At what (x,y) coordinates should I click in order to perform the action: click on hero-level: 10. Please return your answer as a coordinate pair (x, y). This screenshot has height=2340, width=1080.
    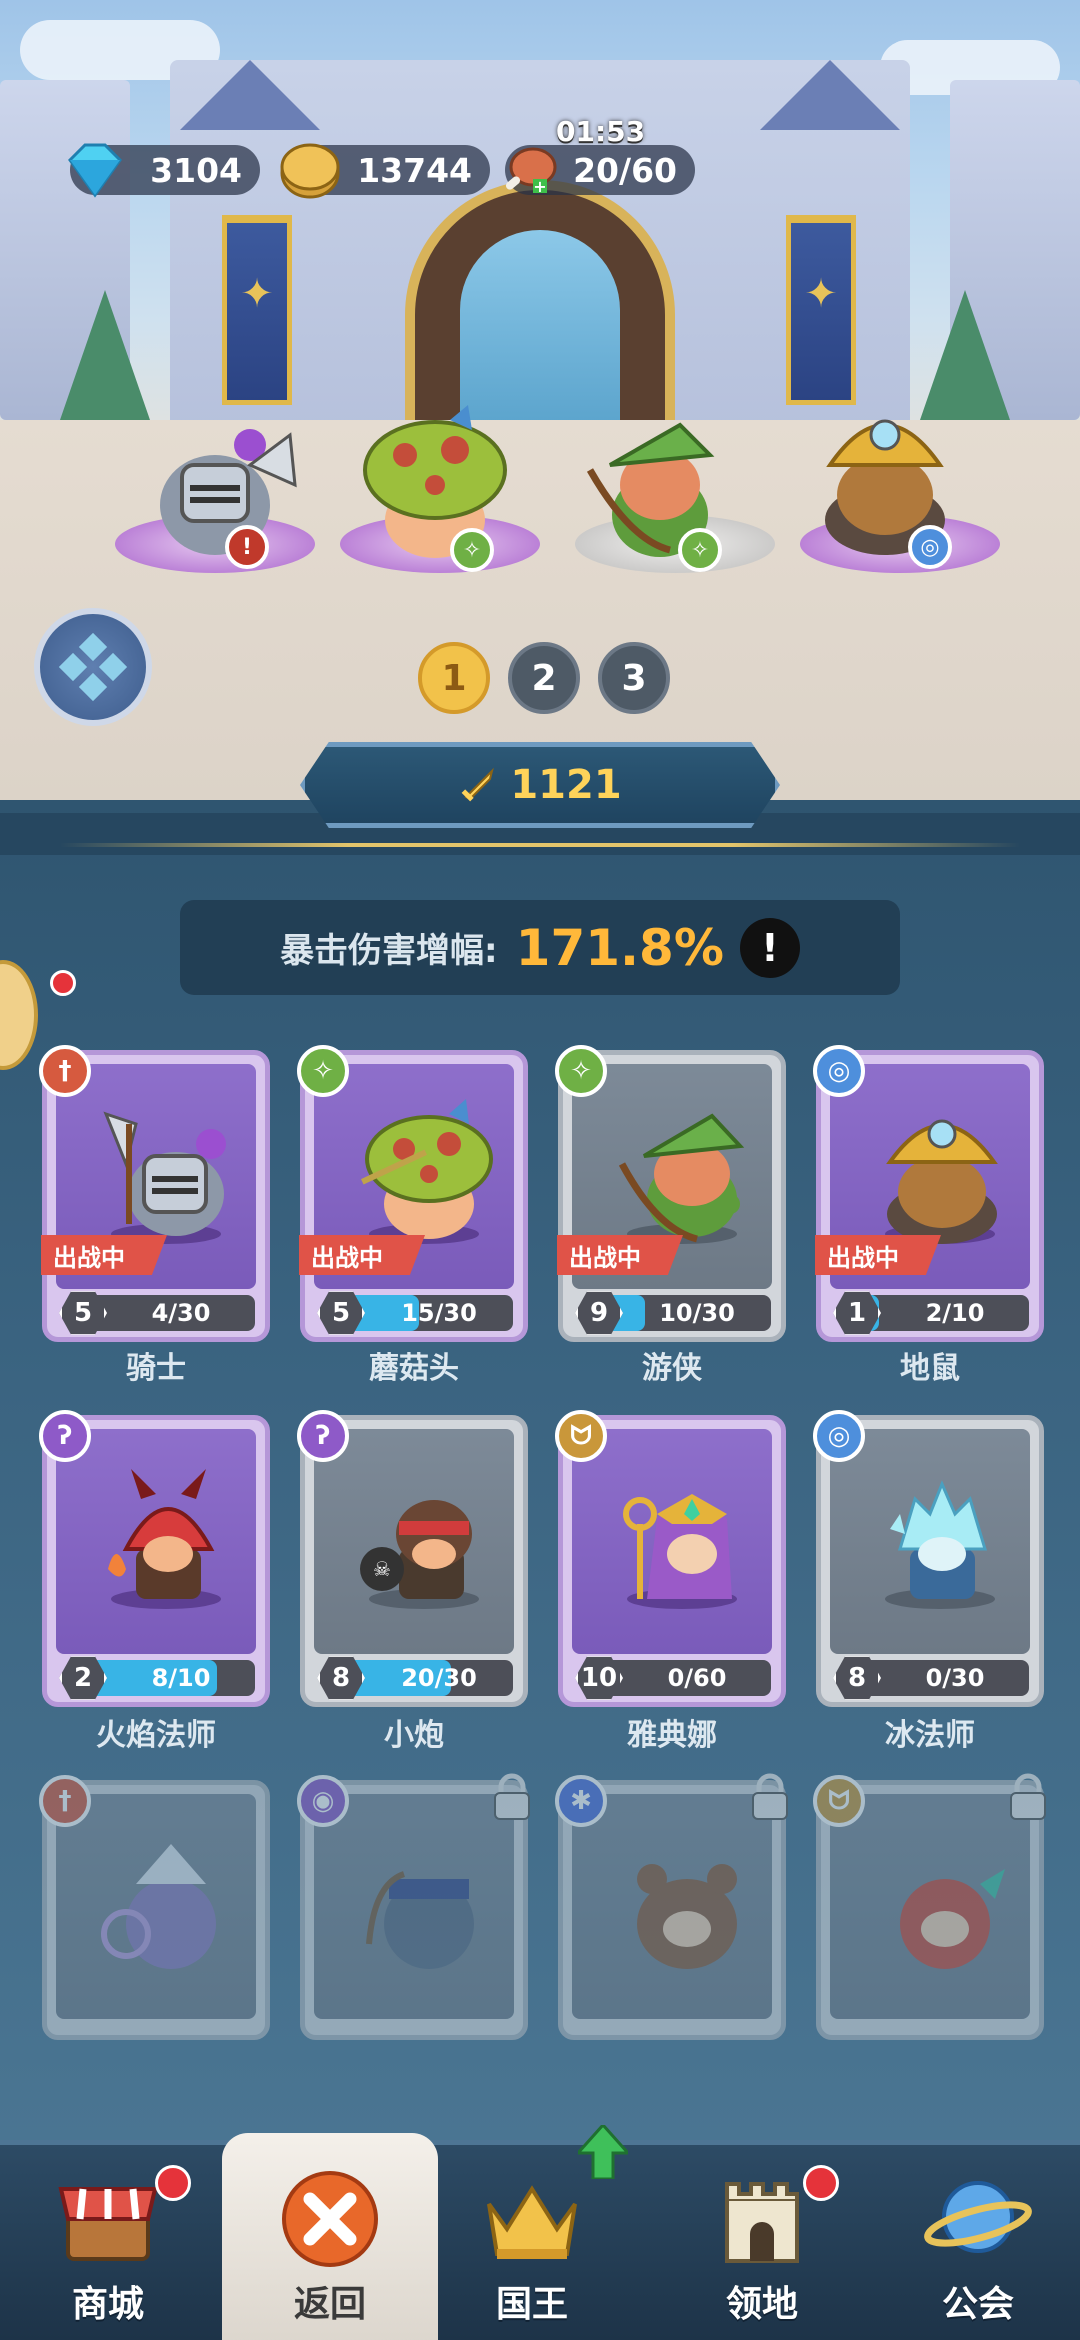
    Looking at the image, I should click on (599, 1678).